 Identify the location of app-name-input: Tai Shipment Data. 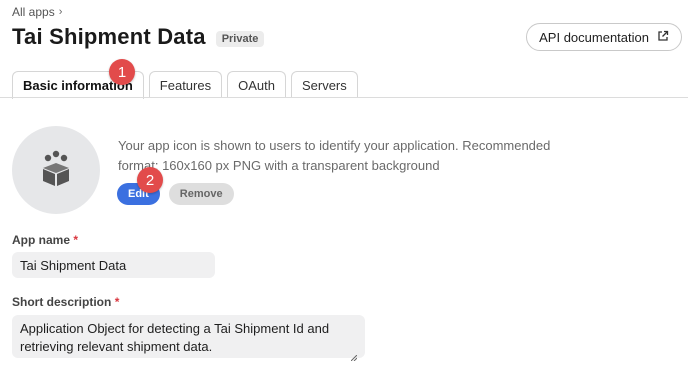
(113, 265).